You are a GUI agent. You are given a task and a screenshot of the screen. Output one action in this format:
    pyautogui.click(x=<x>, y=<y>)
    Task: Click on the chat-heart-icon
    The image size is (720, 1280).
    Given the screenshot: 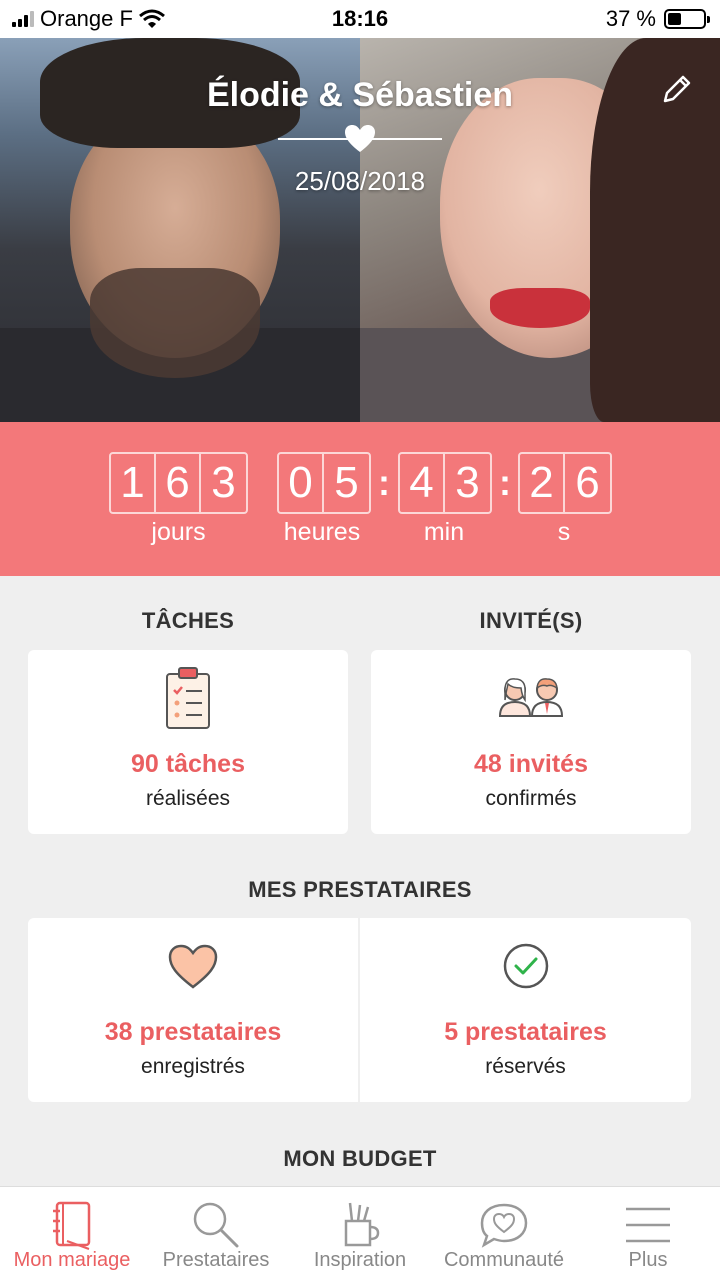 What is the action you would take?
    pyautogui.click(x=504, y=1225)
    